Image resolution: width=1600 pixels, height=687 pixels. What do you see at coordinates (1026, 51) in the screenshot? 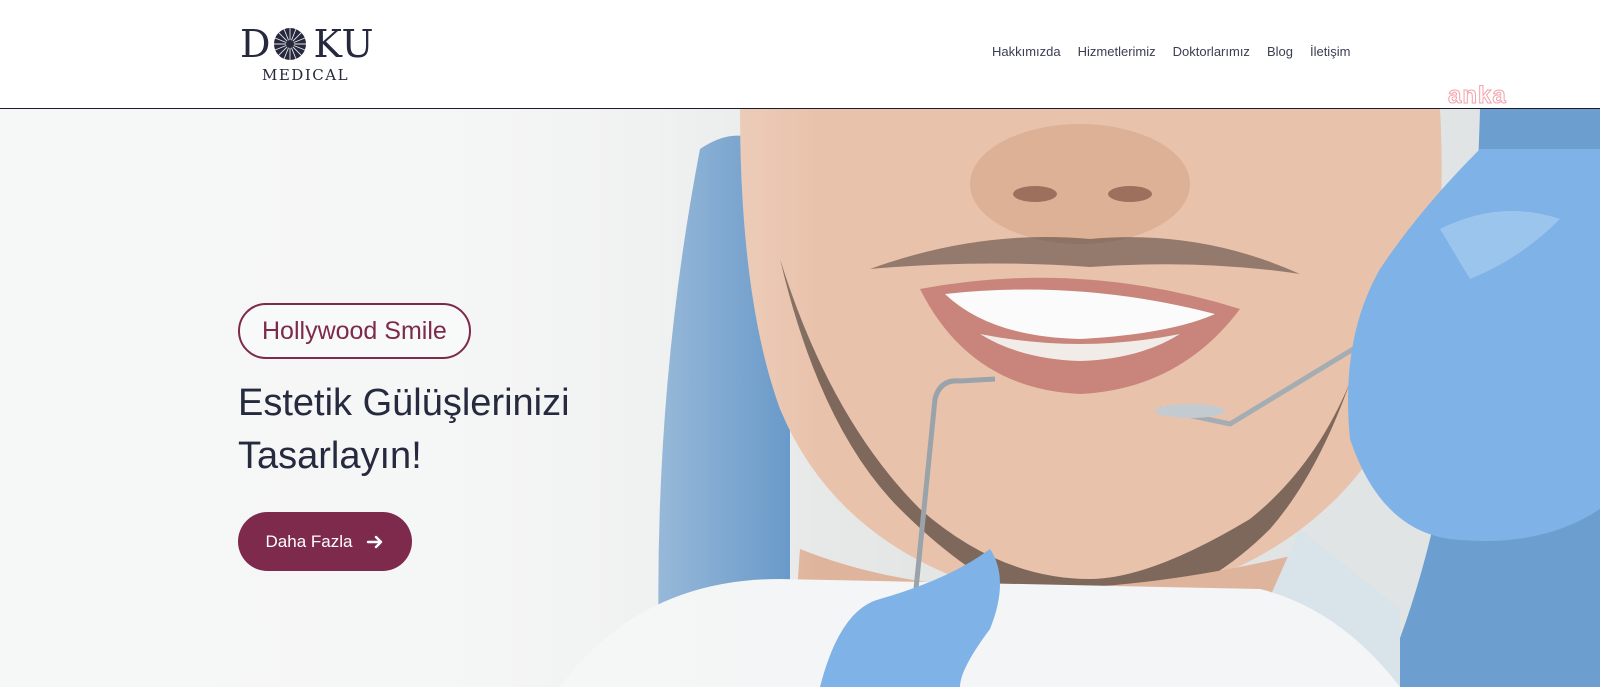
I see `nav-item-hakkimizda: Hakkımızda` at bounding box center [1026, 51].